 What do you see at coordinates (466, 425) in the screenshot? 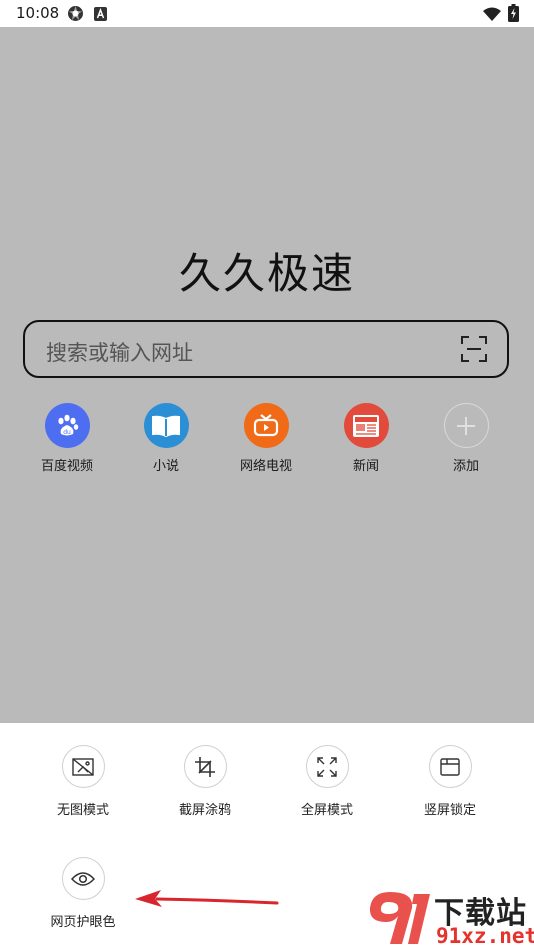
I see `plus-icon` at bounding box center [466, 425].